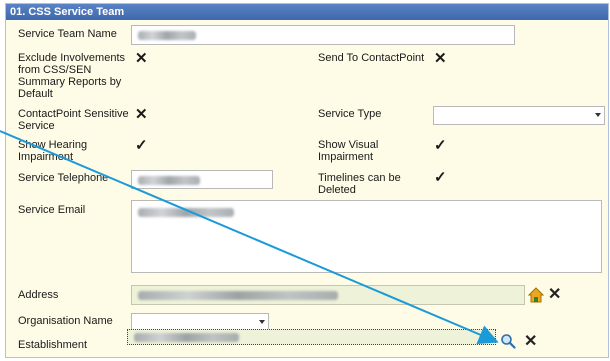 The image size is (610, 361). Describe the element at coordinates (508, 341) in the screenshot. I see `search-icon` at that location.